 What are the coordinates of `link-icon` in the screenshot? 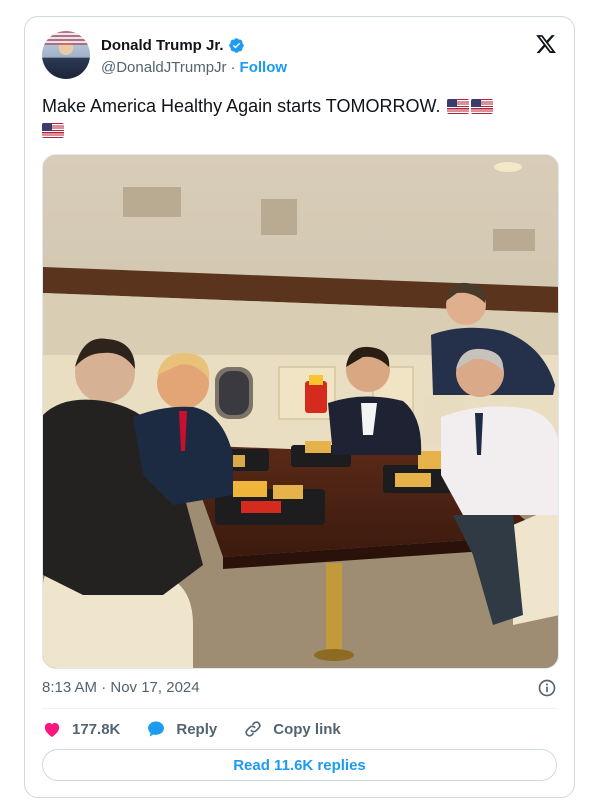 It's located at (253, 729).